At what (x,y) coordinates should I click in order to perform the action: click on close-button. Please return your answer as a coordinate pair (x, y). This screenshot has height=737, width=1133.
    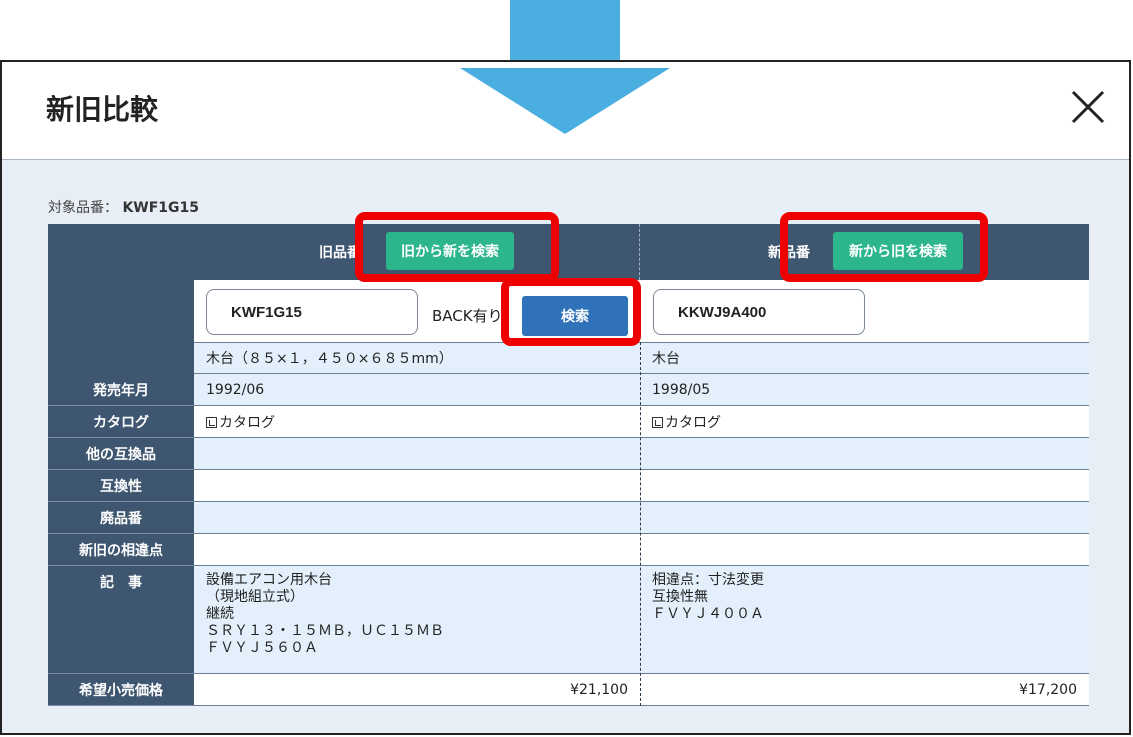
    Looking at the image, I should click on (1088, 107).